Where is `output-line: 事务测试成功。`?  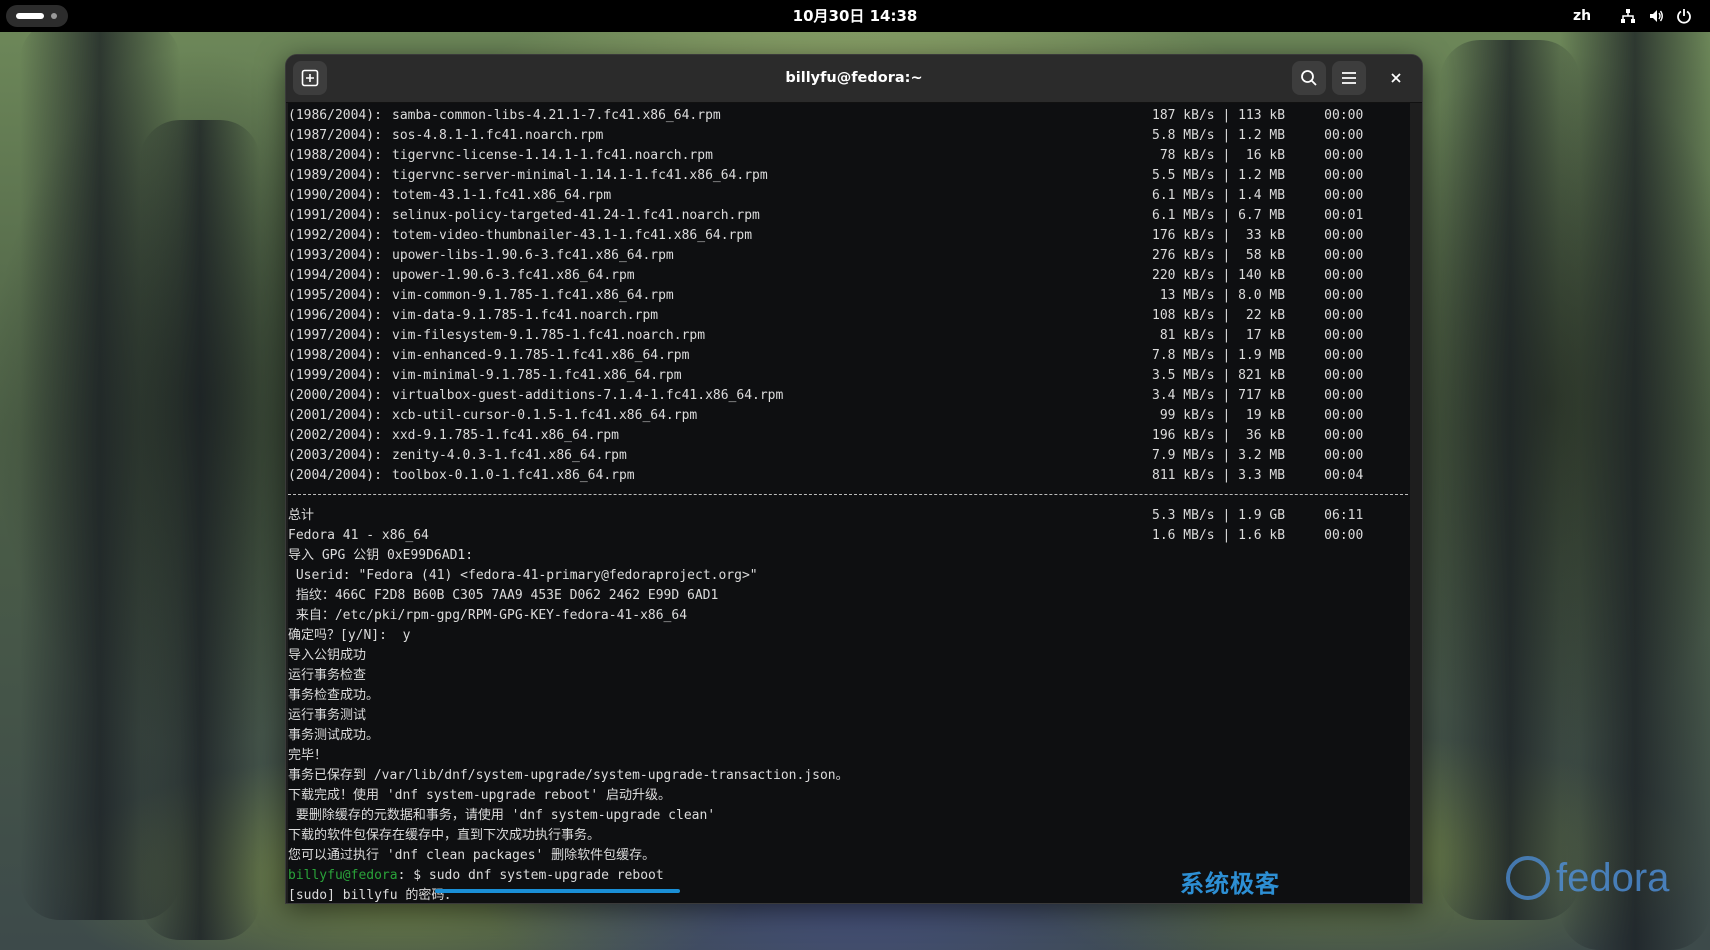
output-line: 事务测试成功。 is located at coordinates (334, 735).